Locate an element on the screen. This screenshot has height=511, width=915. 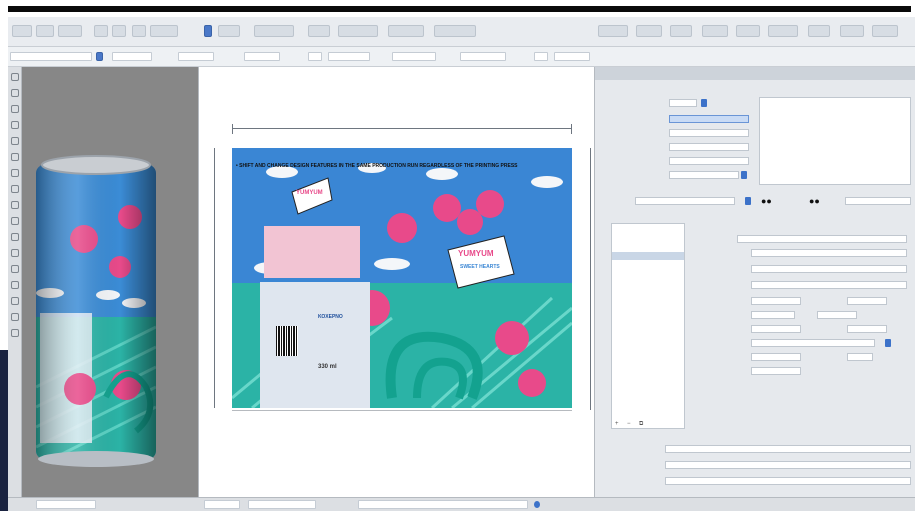
bleed-guide-bottom is located at coordinates (402, 410).